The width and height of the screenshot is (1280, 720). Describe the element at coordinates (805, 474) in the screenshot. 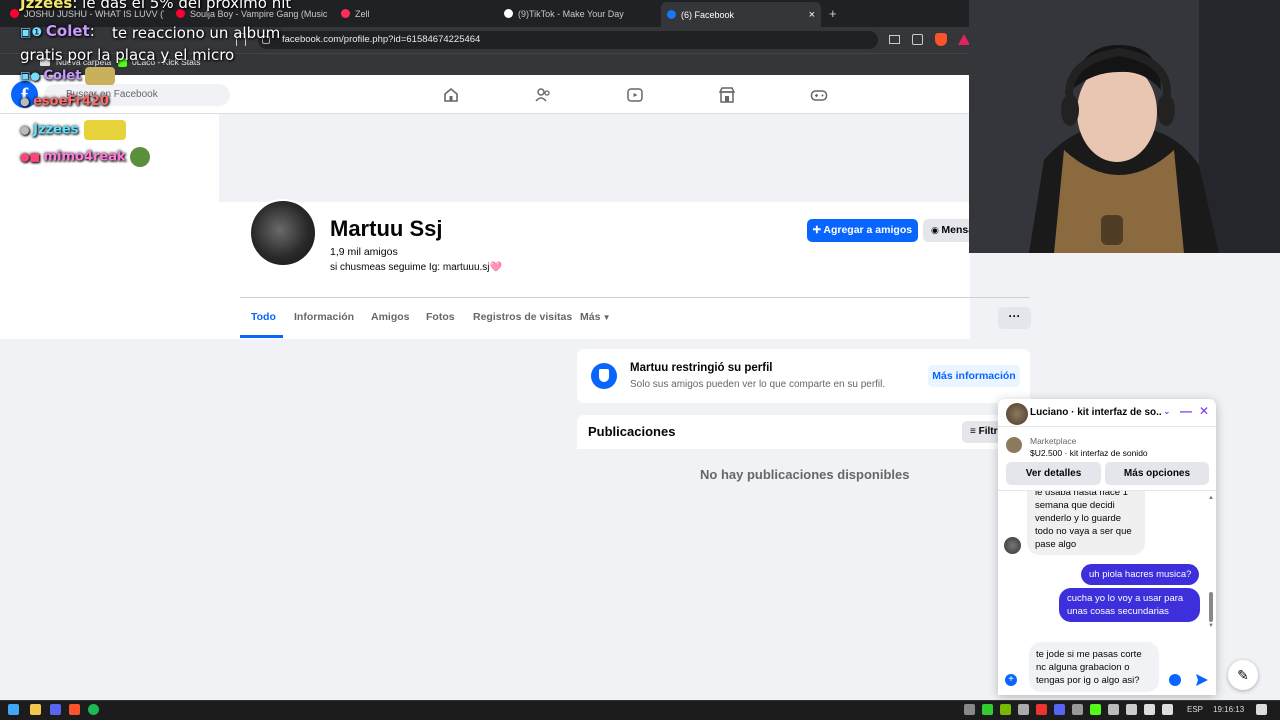

I see `no-posts-message: No hay publicaciones disponibles` at that location.